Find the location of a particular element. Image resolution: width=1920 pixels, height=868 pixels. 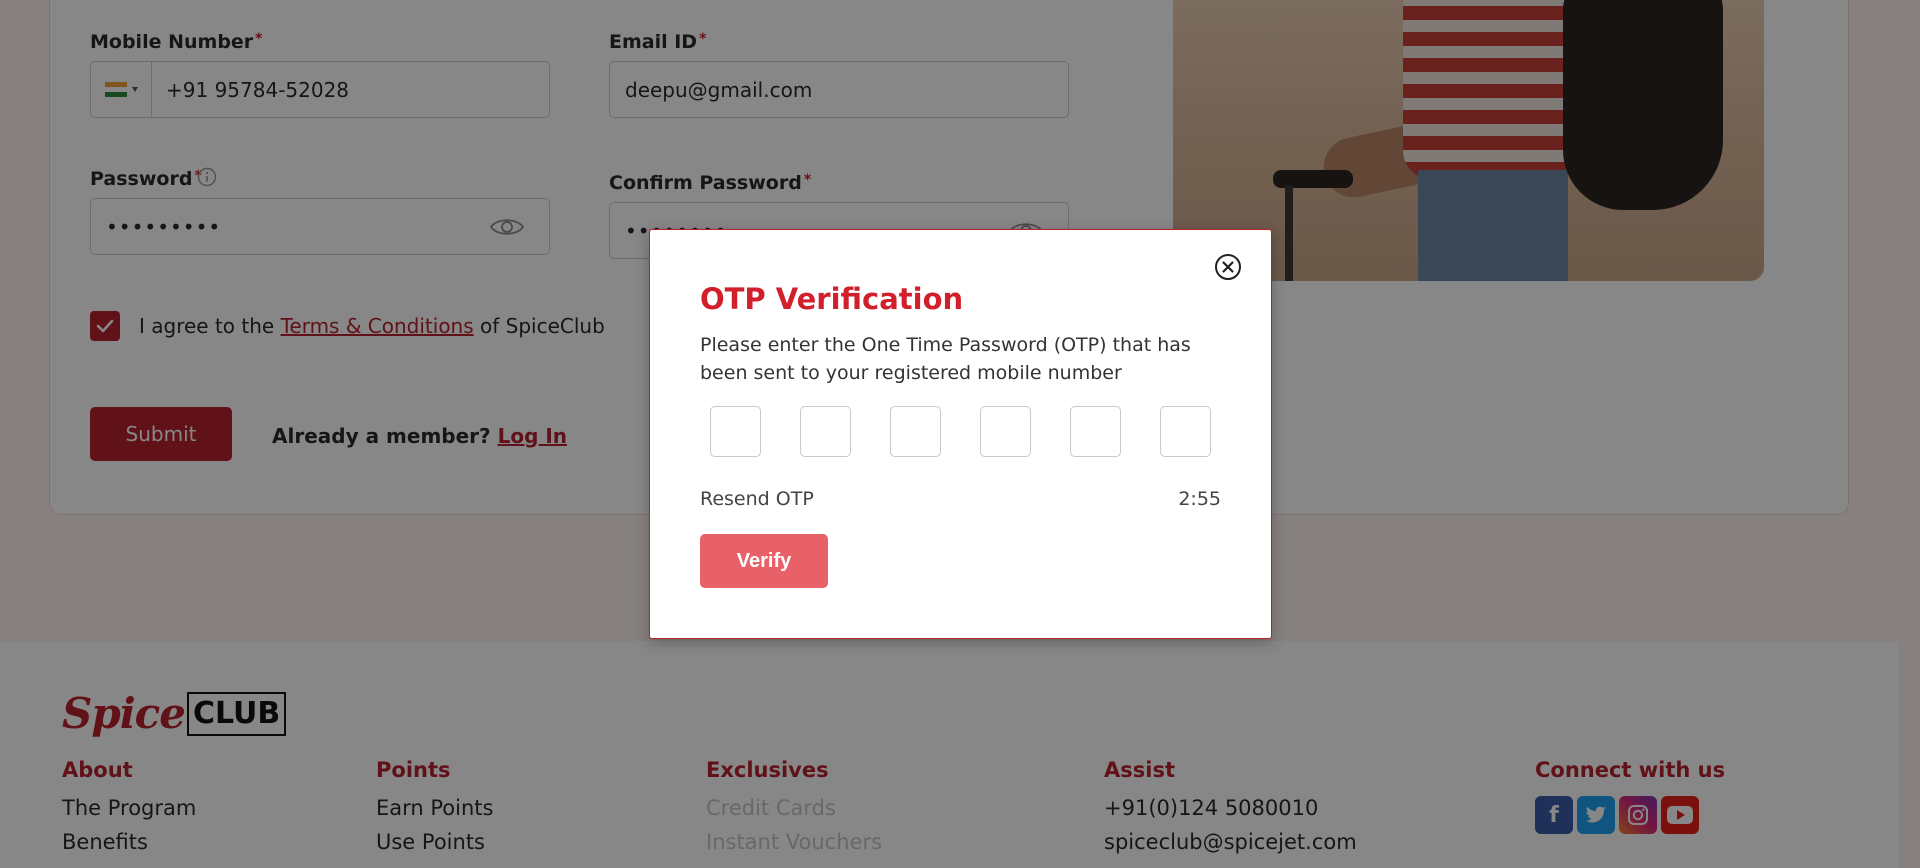

resend-otp-link: Resend OTP is located at coordinates (757, 499).